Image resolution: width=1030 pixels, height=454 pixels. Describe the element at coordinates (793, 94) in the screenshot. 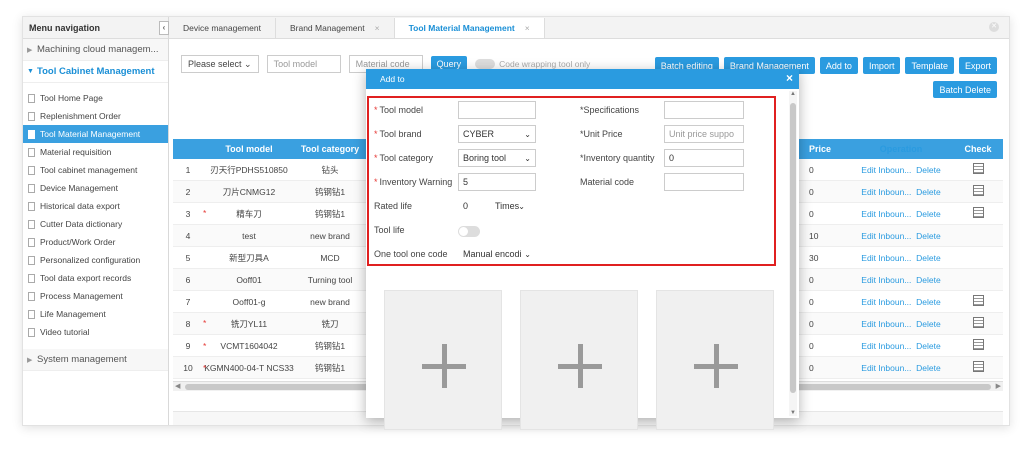

I see `scroll-up-icon: ▲` at that location.